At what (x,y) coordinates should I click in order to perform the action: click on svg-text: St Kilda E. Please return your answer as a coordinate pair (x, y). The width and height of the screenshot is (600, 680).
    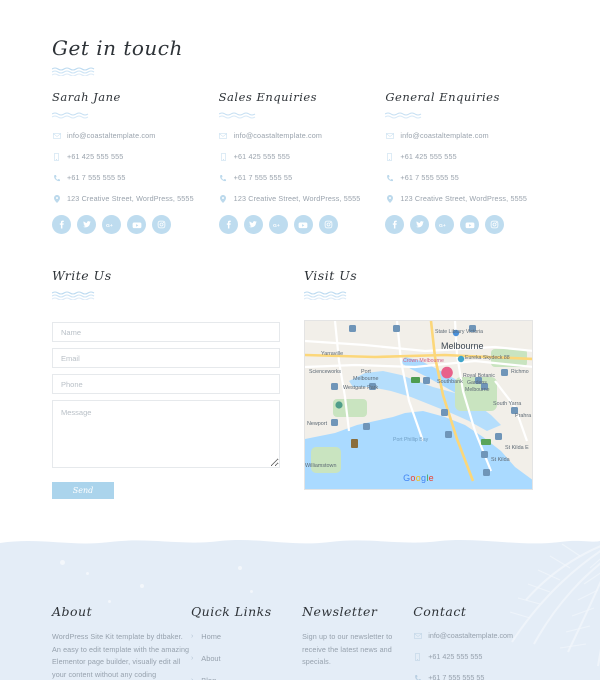
    Looking at the image, I should click on (517, 448).